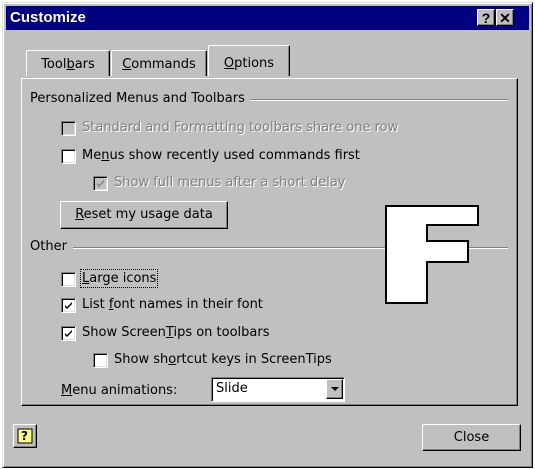  Describe the element at coordinates (148, 214) in the screenshot. I see `button-label: eset my usage data` at that location.